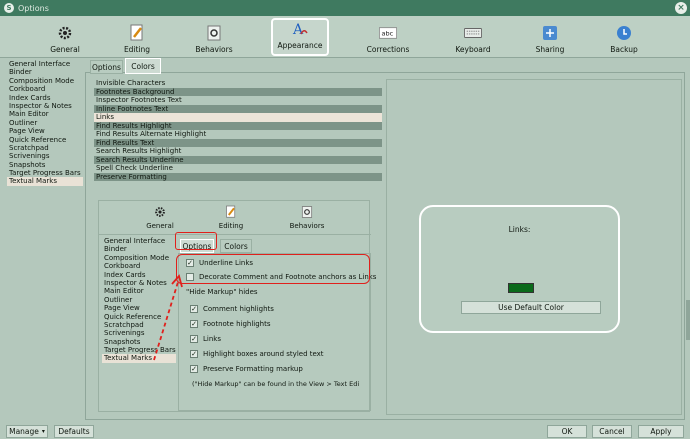 The width and height of the screenshot is (690, 439). What do you see at coordinates (345, 8) in the screenshot?
I see `title-bar: S Options ×` at bounding box center [345, 8].